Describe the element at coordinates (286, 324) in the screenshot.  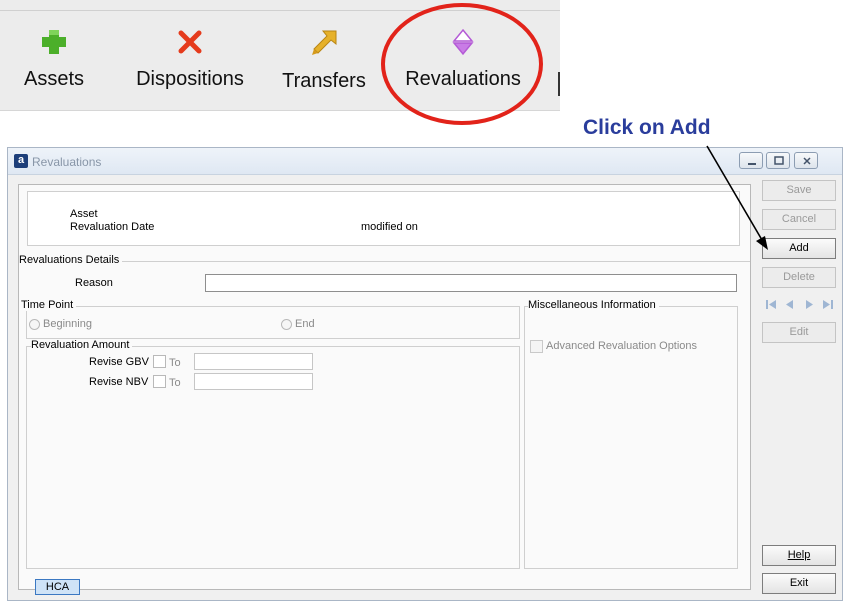
I see `end-radio` at that location.